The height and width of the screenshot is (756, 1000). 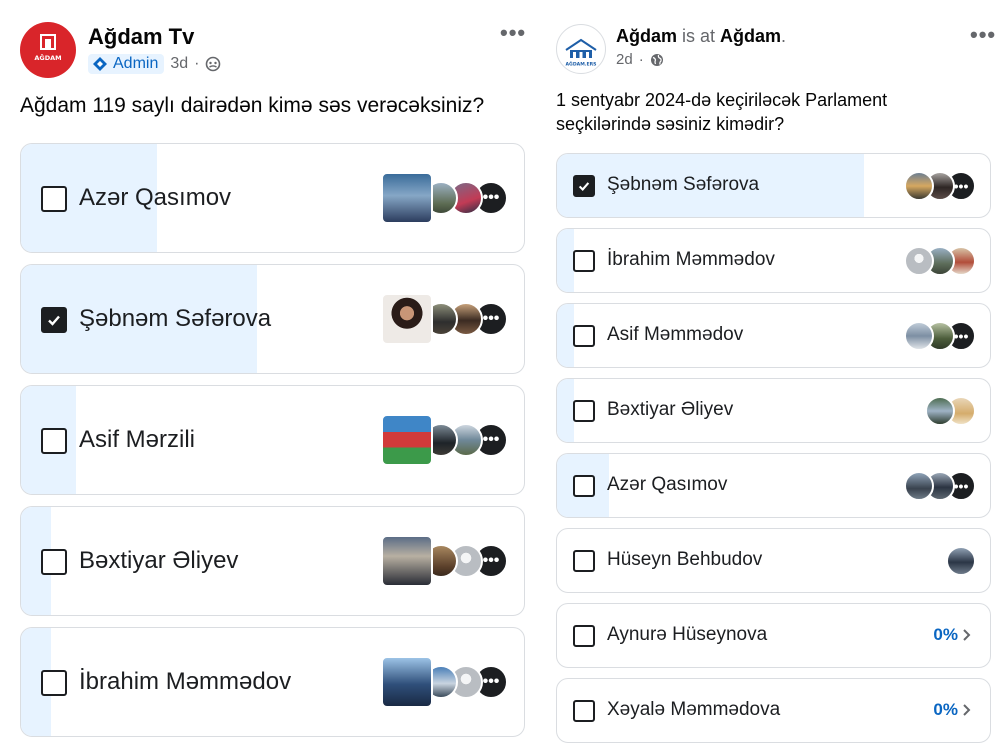 What do you see at coordinates (646, 36) in the screenshot?
I see `page-name: Ağdam` at bounding box center [646, 36].